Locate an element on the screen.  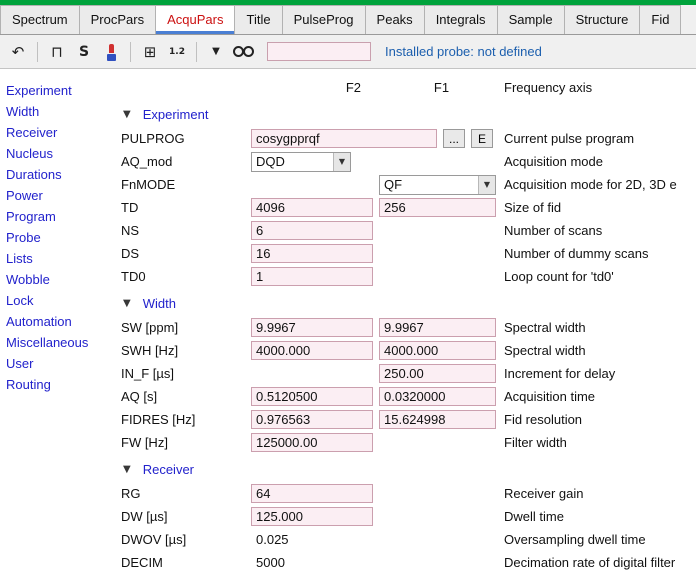
parameter-label: RG is located at coordinates (131, 493).